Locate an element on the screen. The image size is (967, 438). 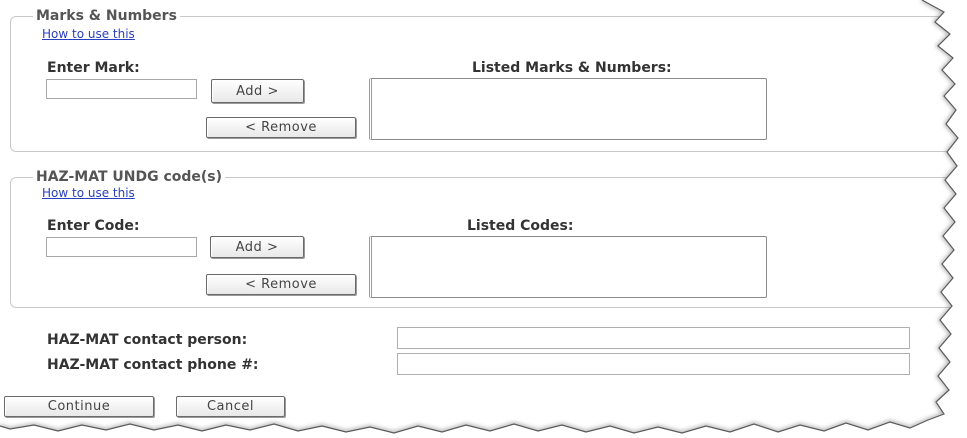
hazmat-undg-legend: HAZ-MAT UNDG code(s) is located at coordinates (129, 177).